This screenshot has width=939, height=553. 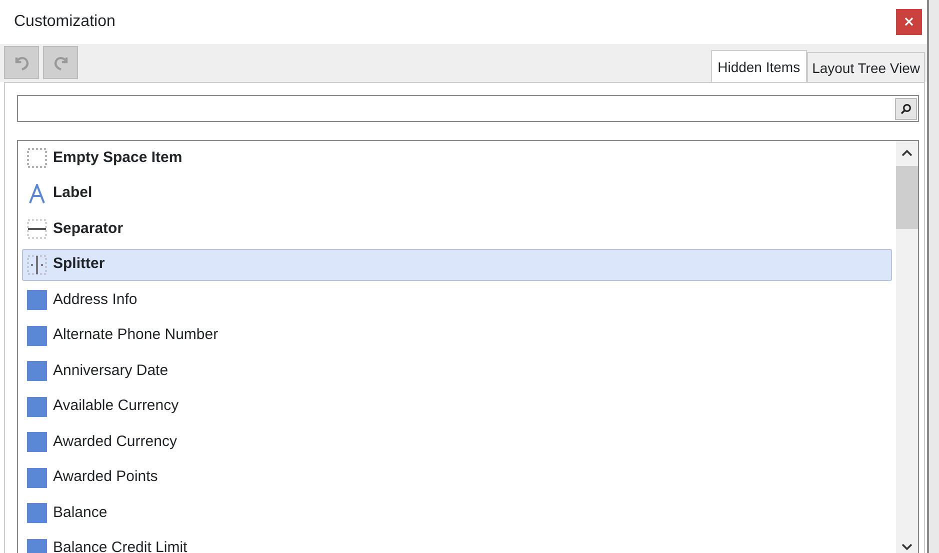 I want to click on list-item: Balance, so click(x=457, y=513).